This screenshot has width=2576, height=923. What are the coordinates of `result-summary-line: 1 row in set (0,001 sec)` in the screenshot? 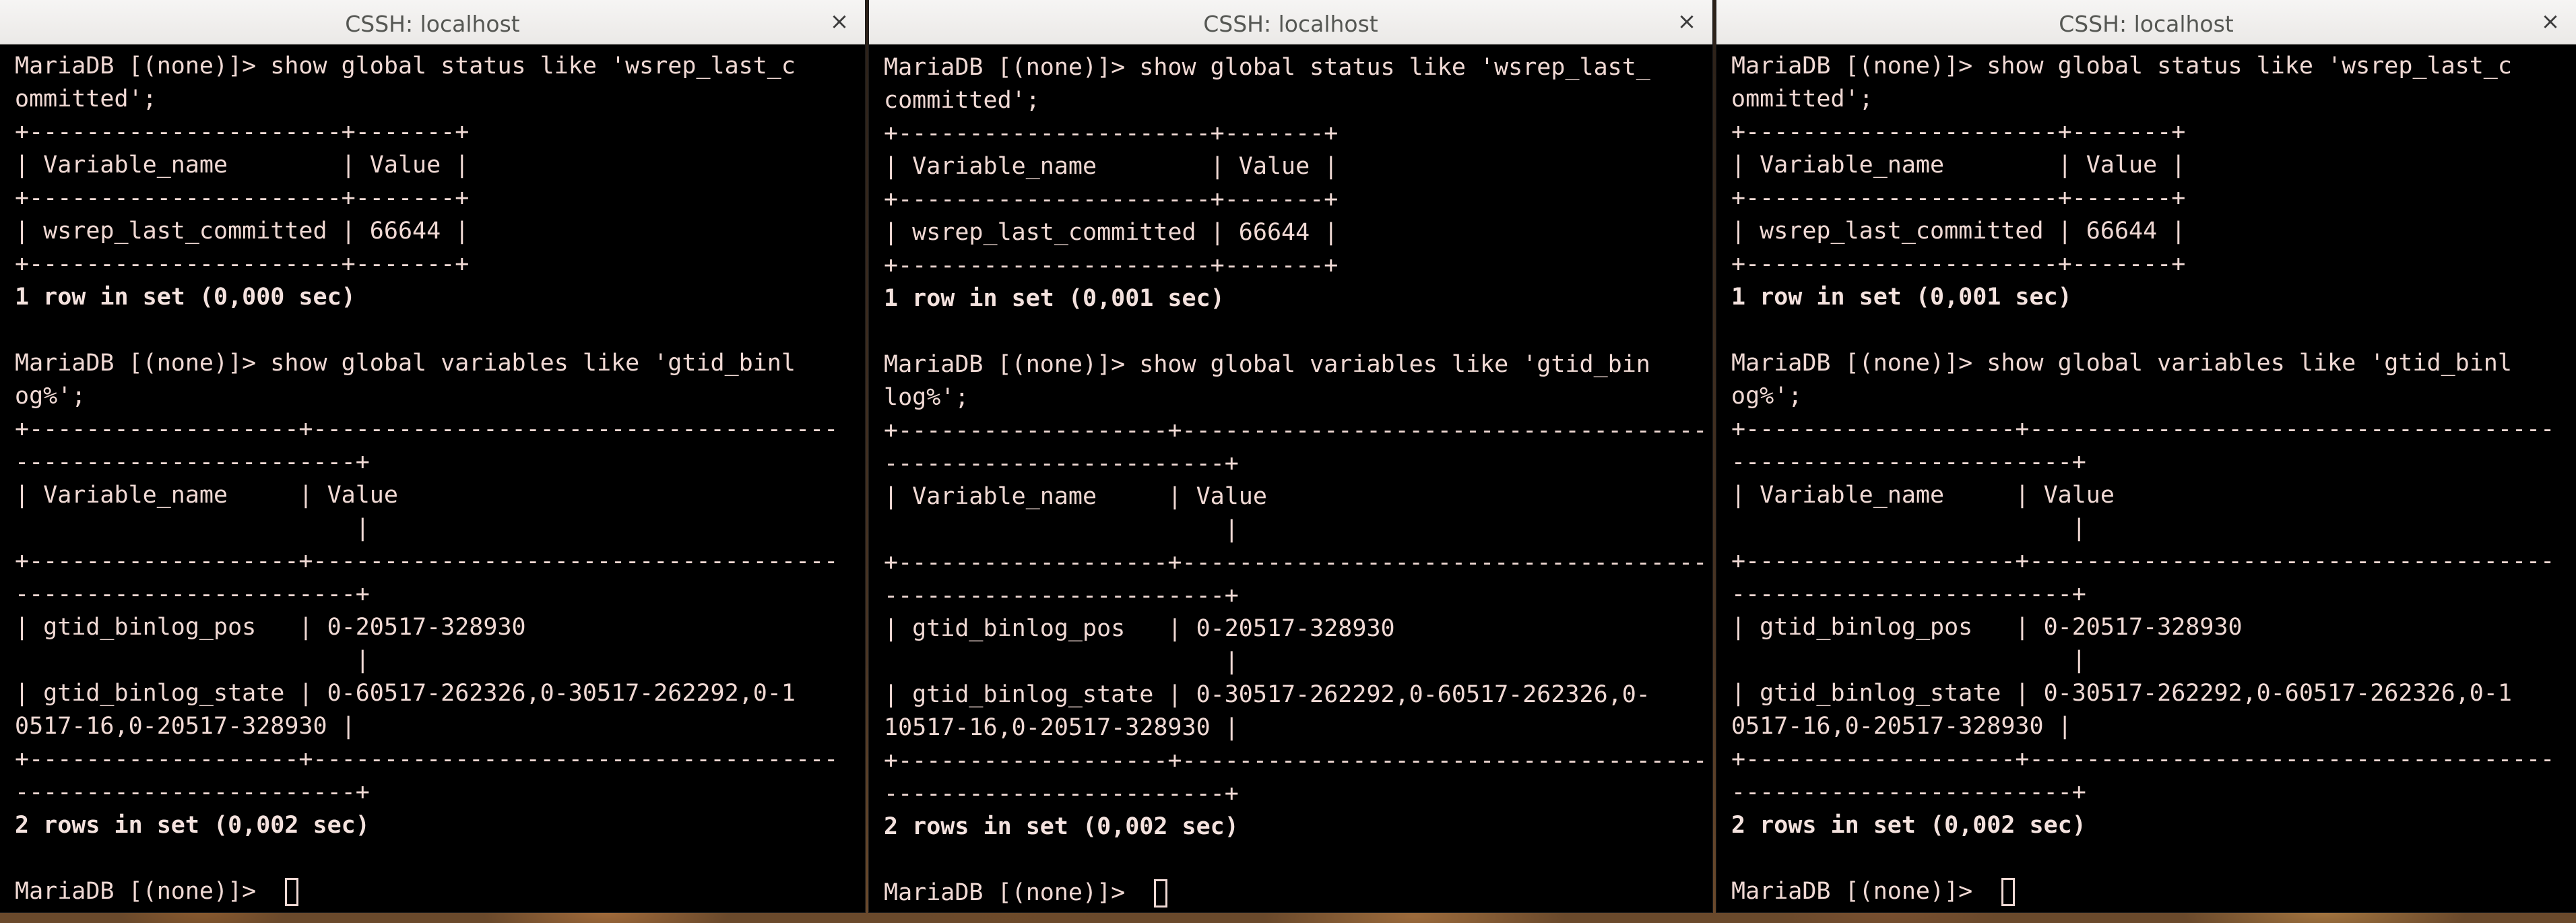 It's located at (1055, 298).